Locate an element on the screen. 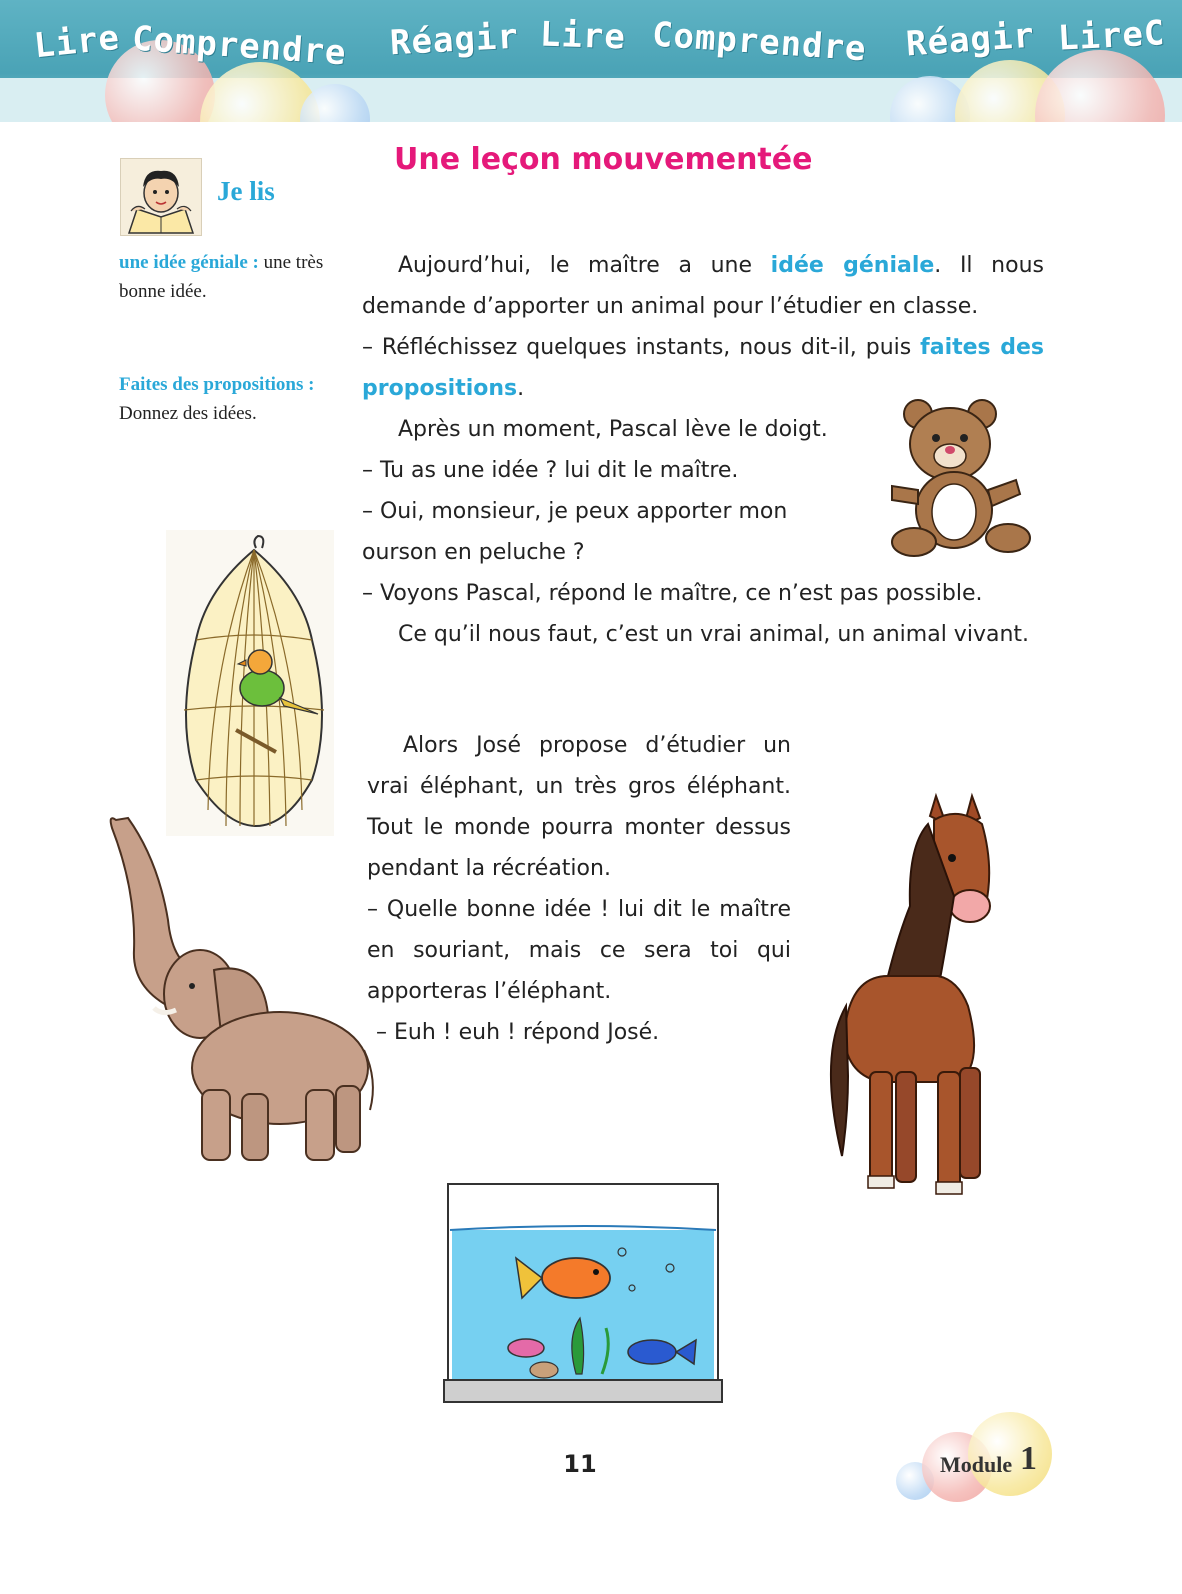  story-text: Aujourd’hui, le maître a une is located at coordinates (575, 265).